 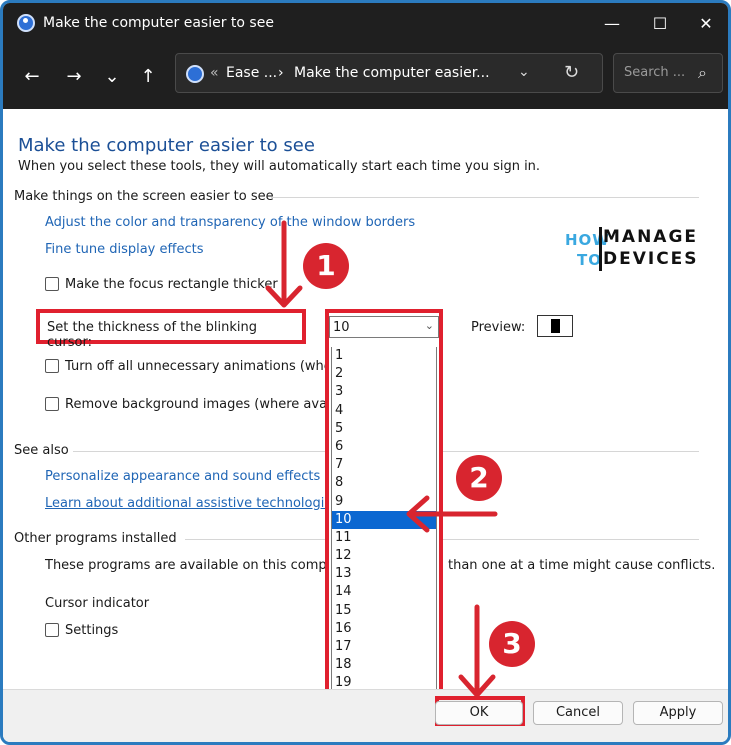 What do you see at coordinates (326, 266) in the screenshot?
I see `step-marker-1: 1` at bounding box center [326, 266].